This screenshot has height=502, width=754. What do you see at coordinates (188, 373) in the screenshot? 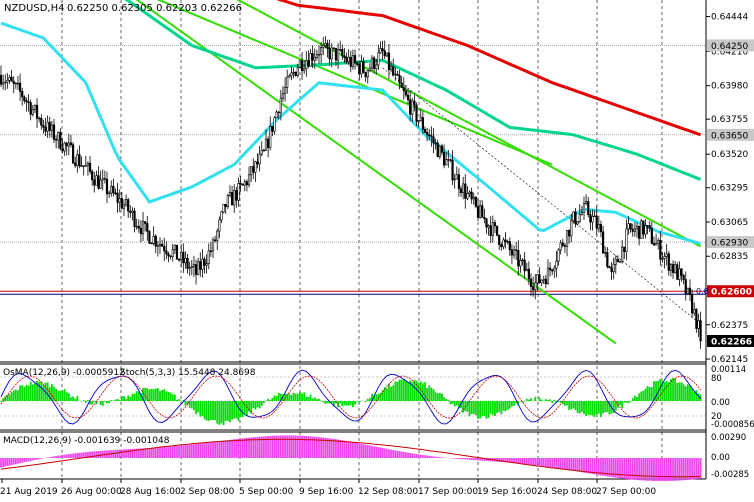
I see `stoch-label: Stoch(5,3,3) 15.5448 24.8698` at bounding box center [188, 373].